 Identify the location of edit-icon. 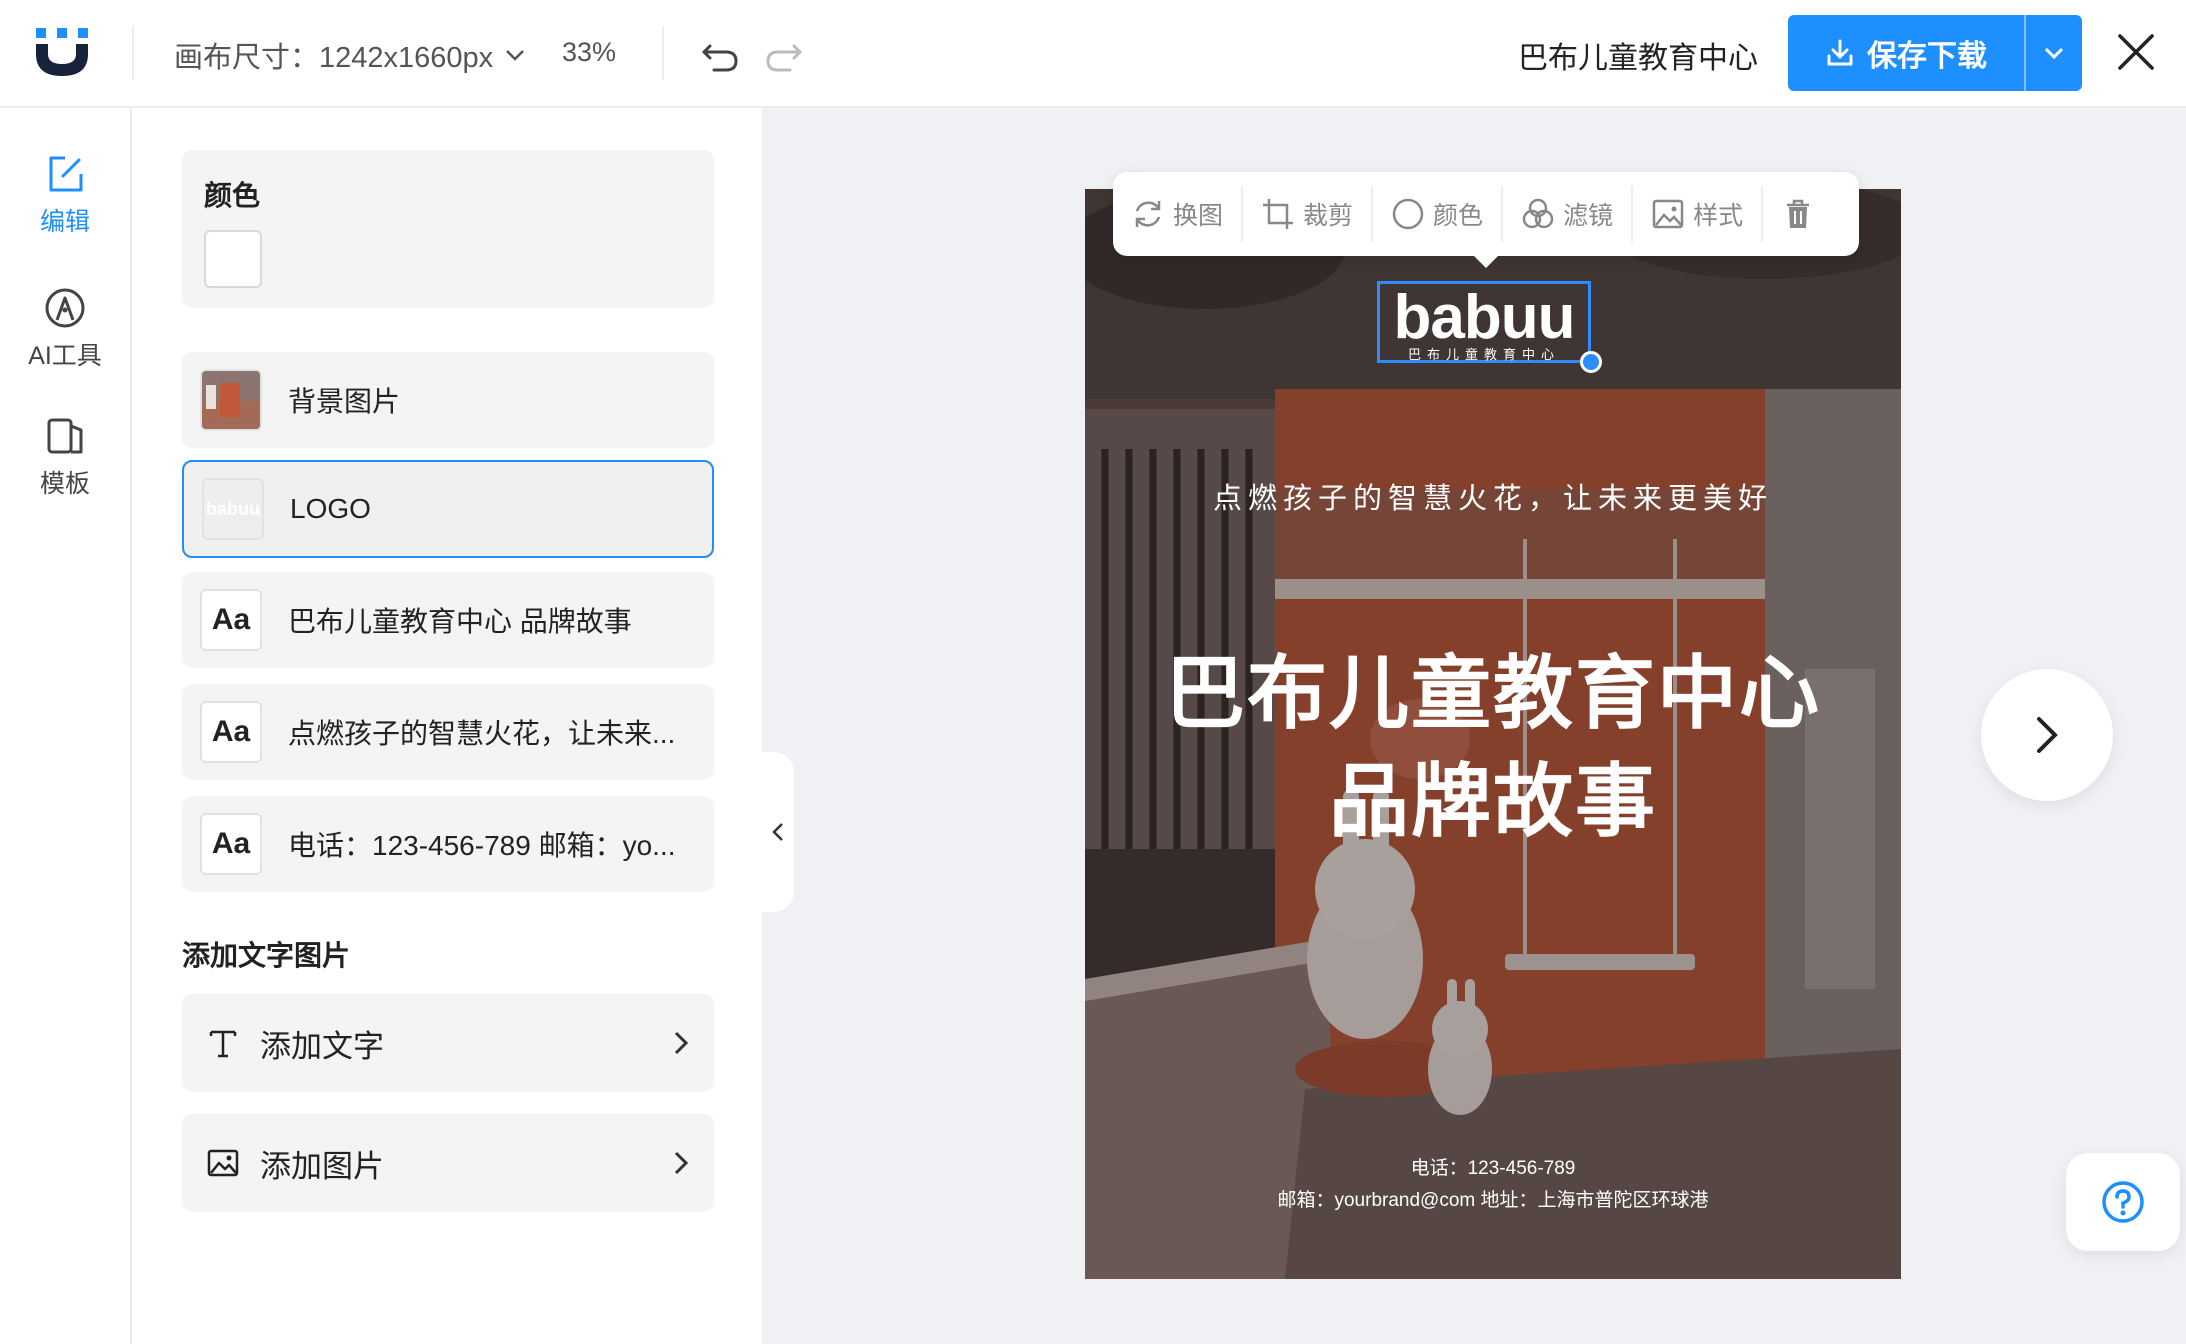
(66, 174).